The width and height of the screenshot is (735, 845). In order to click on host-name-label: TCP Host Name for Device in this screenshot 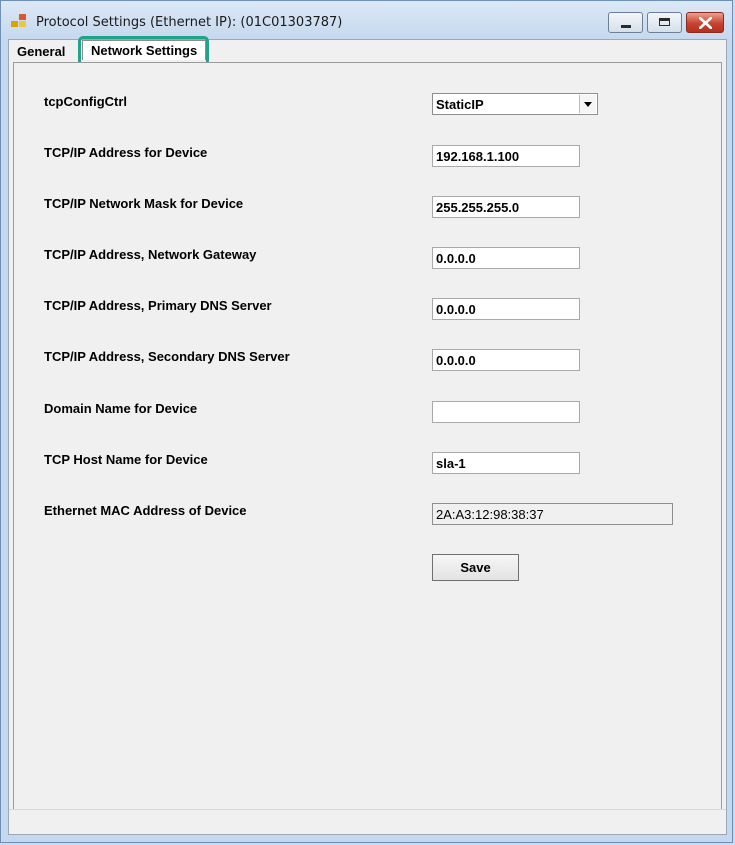, I will do `click(126, 459)`.